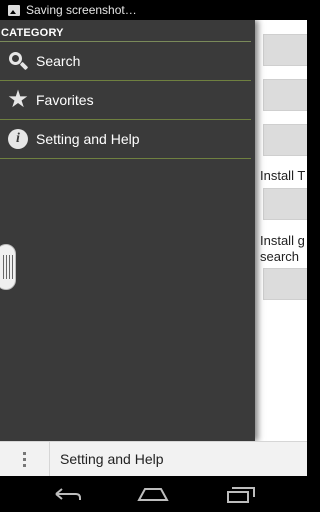  What do you see at coordinates (280, 256) in the screenshot?
I see `install-label-2-line2: search` at bounding box center [280, 256].